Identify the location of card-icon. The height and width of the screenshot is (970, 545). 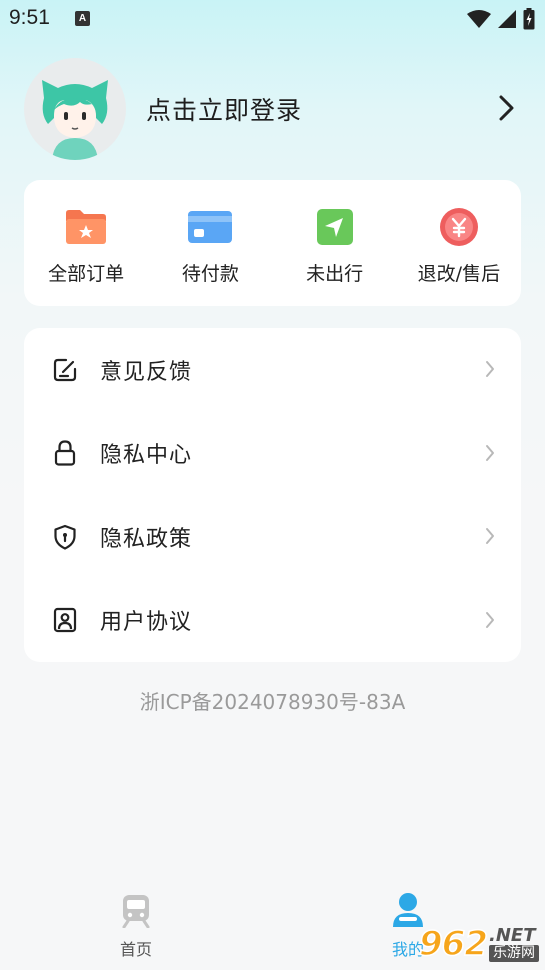
(210, 227).